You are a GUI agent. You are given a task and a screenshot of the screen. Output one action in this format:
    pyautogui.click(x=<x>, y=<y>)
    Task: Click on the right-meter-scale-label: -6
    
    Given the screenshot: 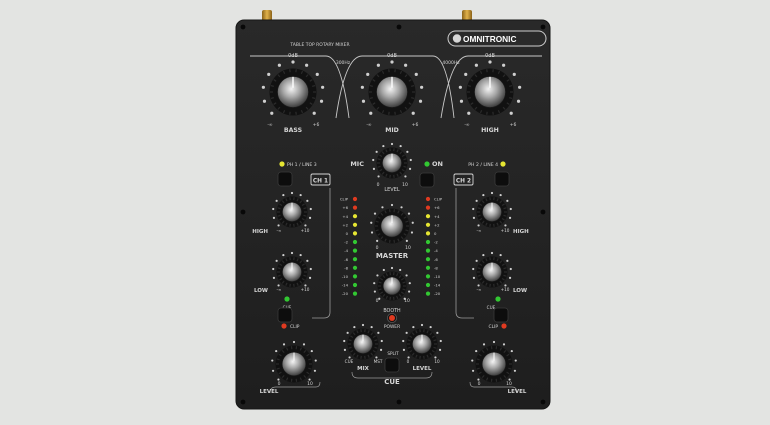 What is the action you would take?
    pyautogui.click(x=436, y=259)
    